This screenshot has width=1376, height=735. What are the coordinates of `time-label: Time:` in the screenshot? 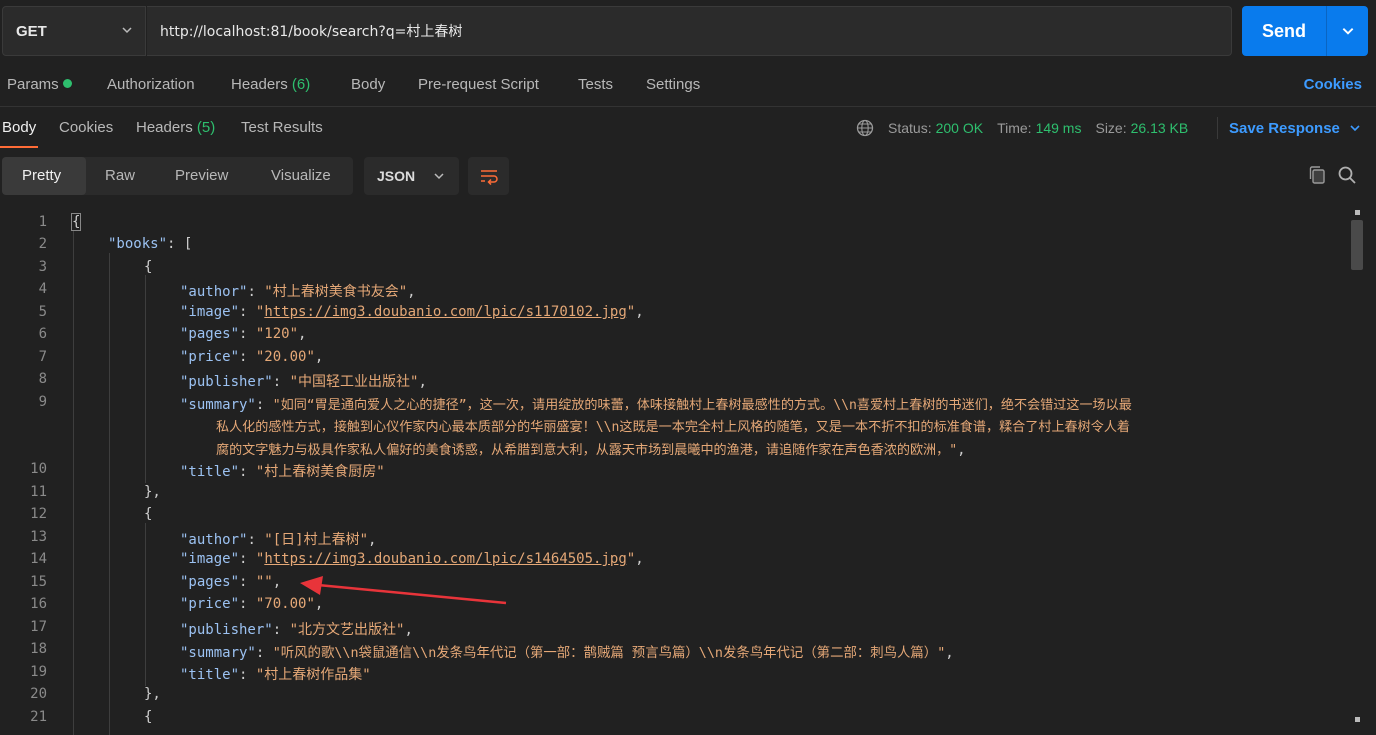 It's located at (1014, 128).